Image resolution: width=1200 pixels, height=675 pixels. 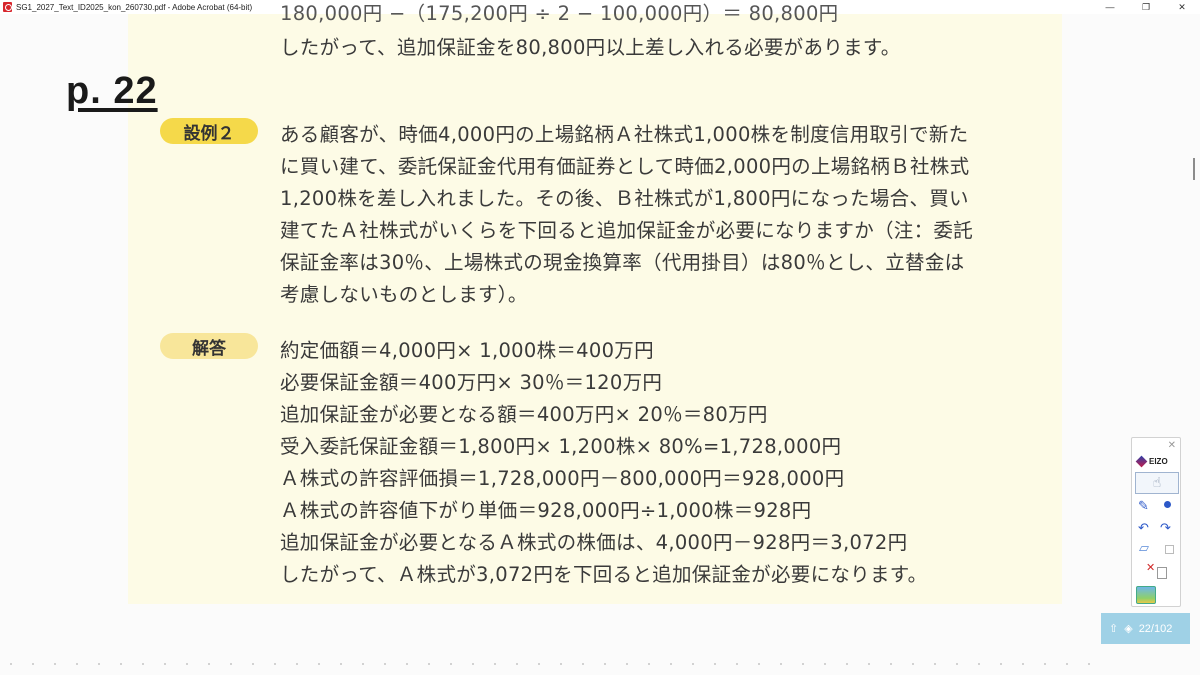 I want to click on restore-button: ❐, so click(x=1146, y=7).